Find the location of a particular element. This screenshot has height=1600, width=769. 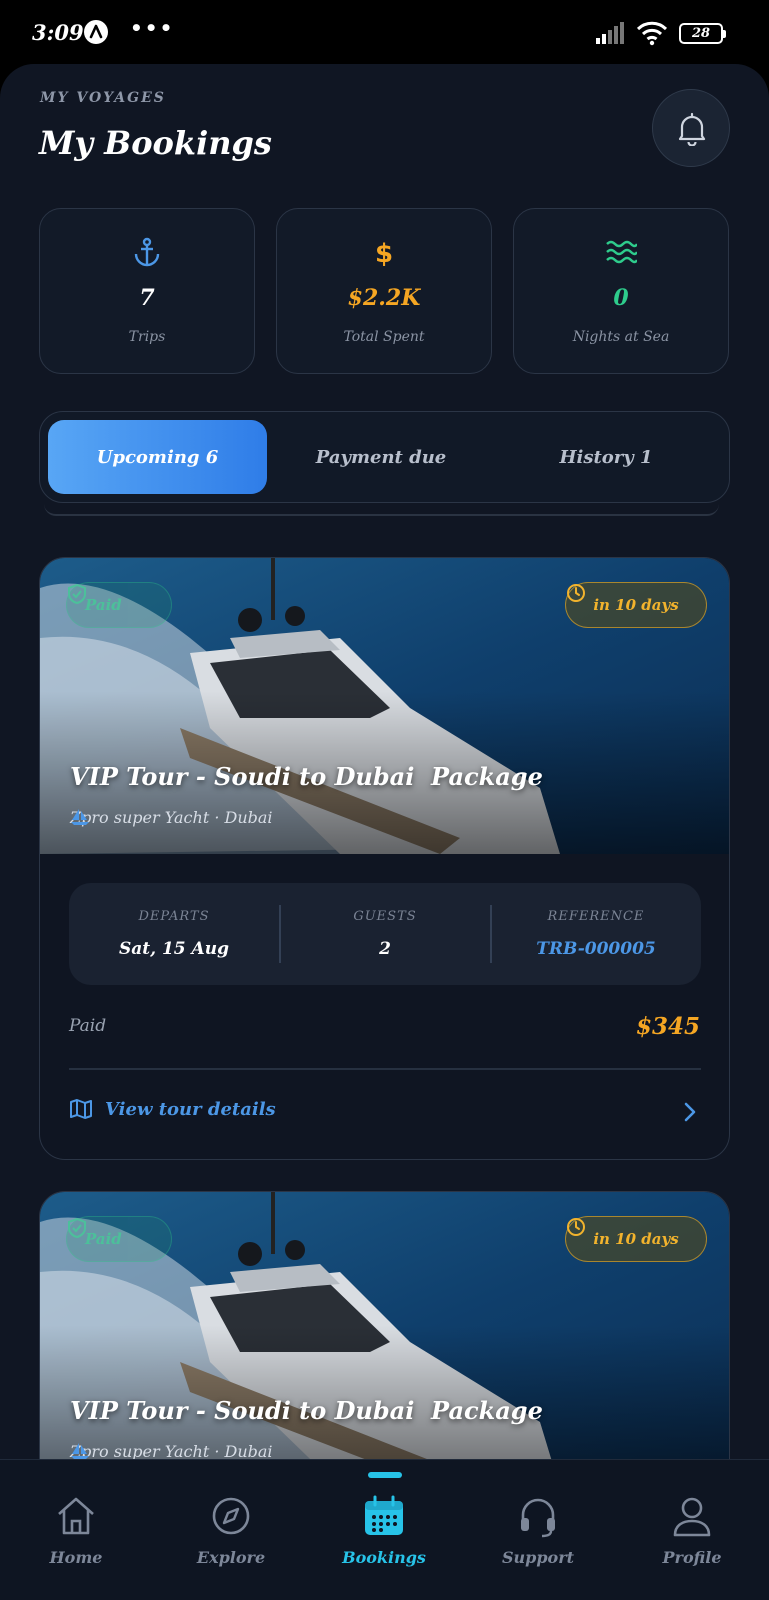

nav-item-profile: Profile is located at coordinates (692, 1530).